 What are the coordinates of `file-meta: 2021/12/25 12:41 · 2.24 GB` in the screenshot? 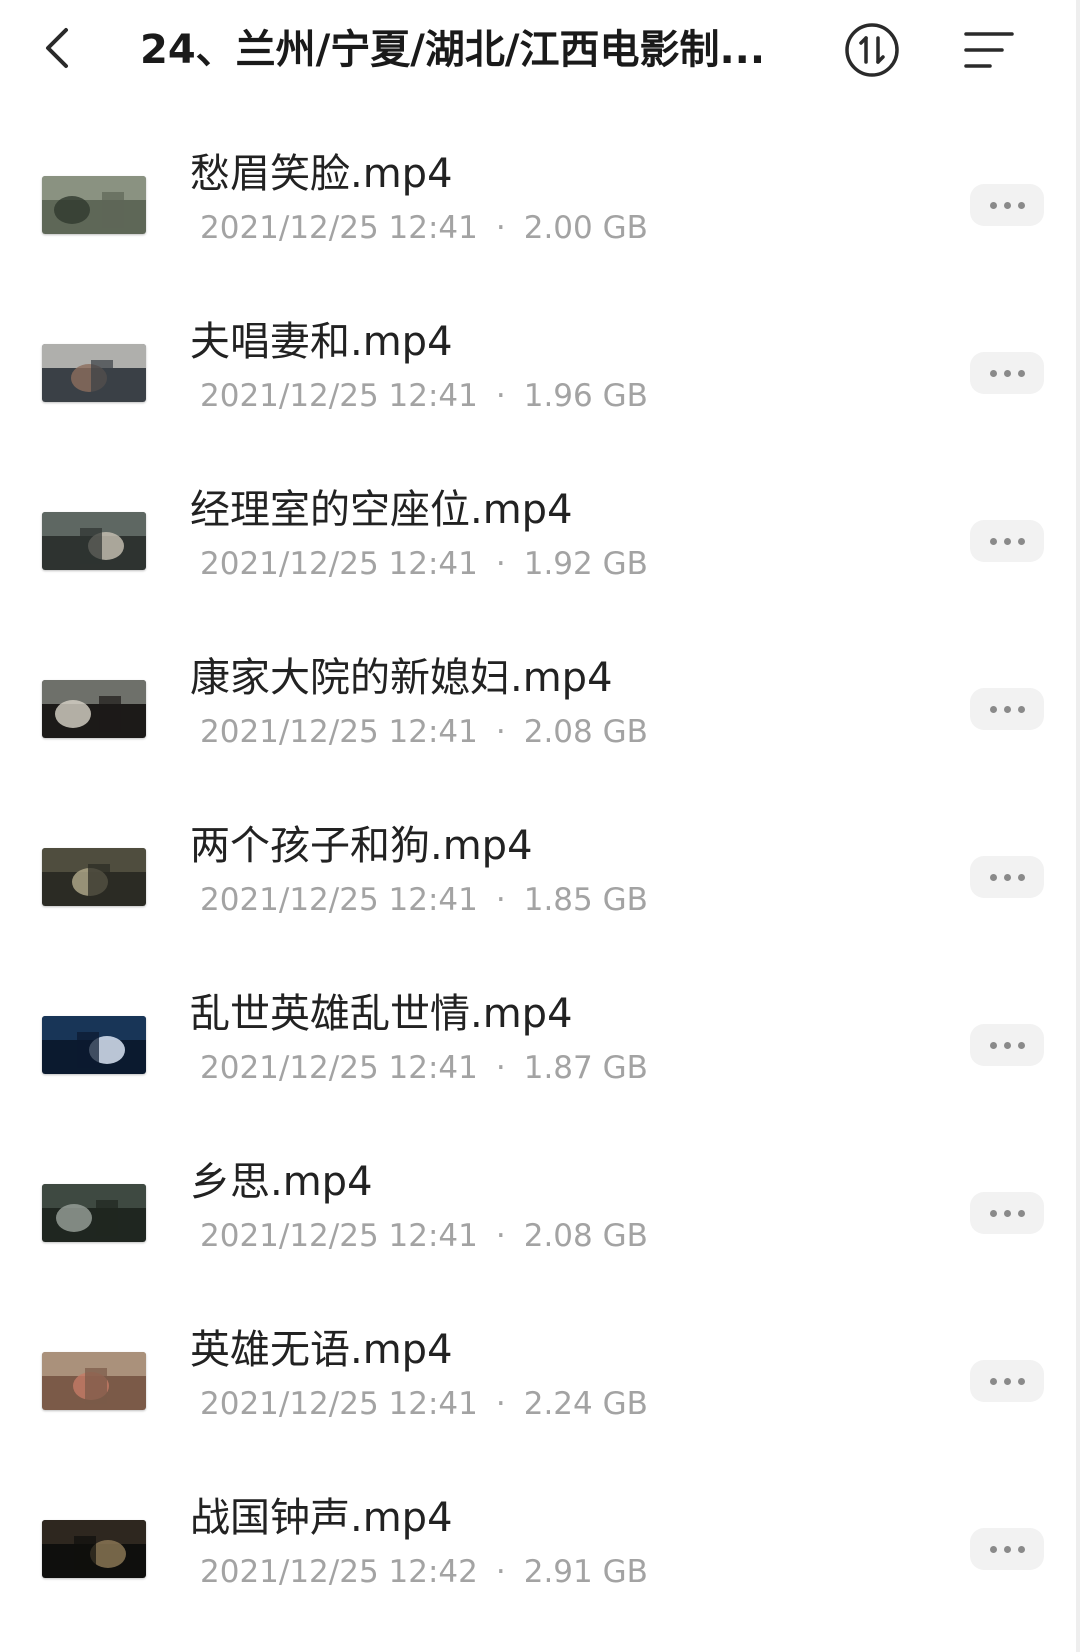 It's located at (424, 1404).